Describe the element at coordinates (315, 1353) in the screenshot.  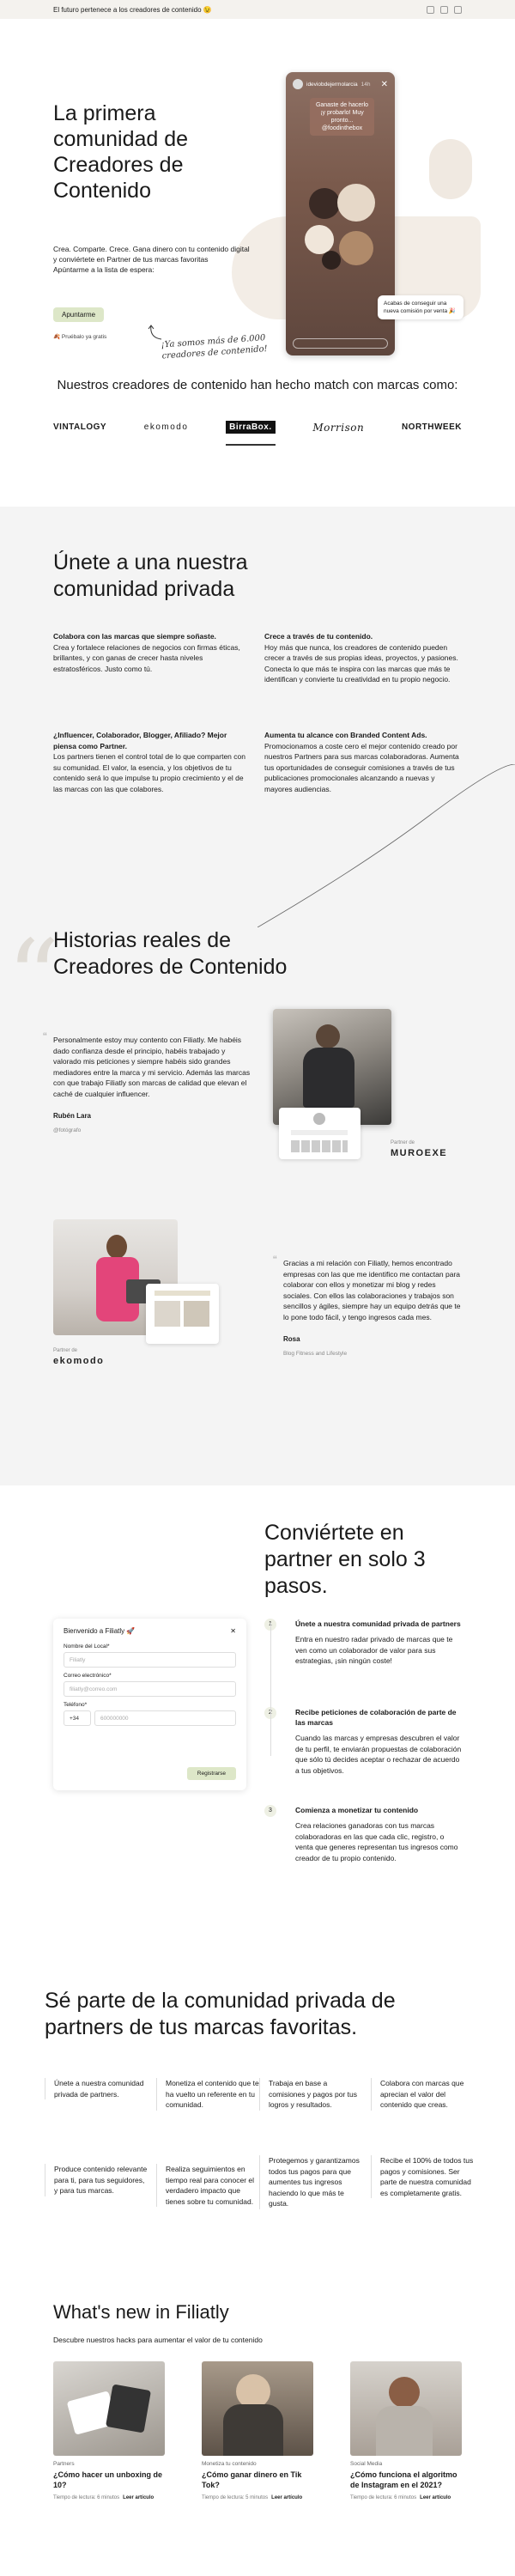
I see `testimonial-role: Blog Fitness and Lifestyle` at that location.